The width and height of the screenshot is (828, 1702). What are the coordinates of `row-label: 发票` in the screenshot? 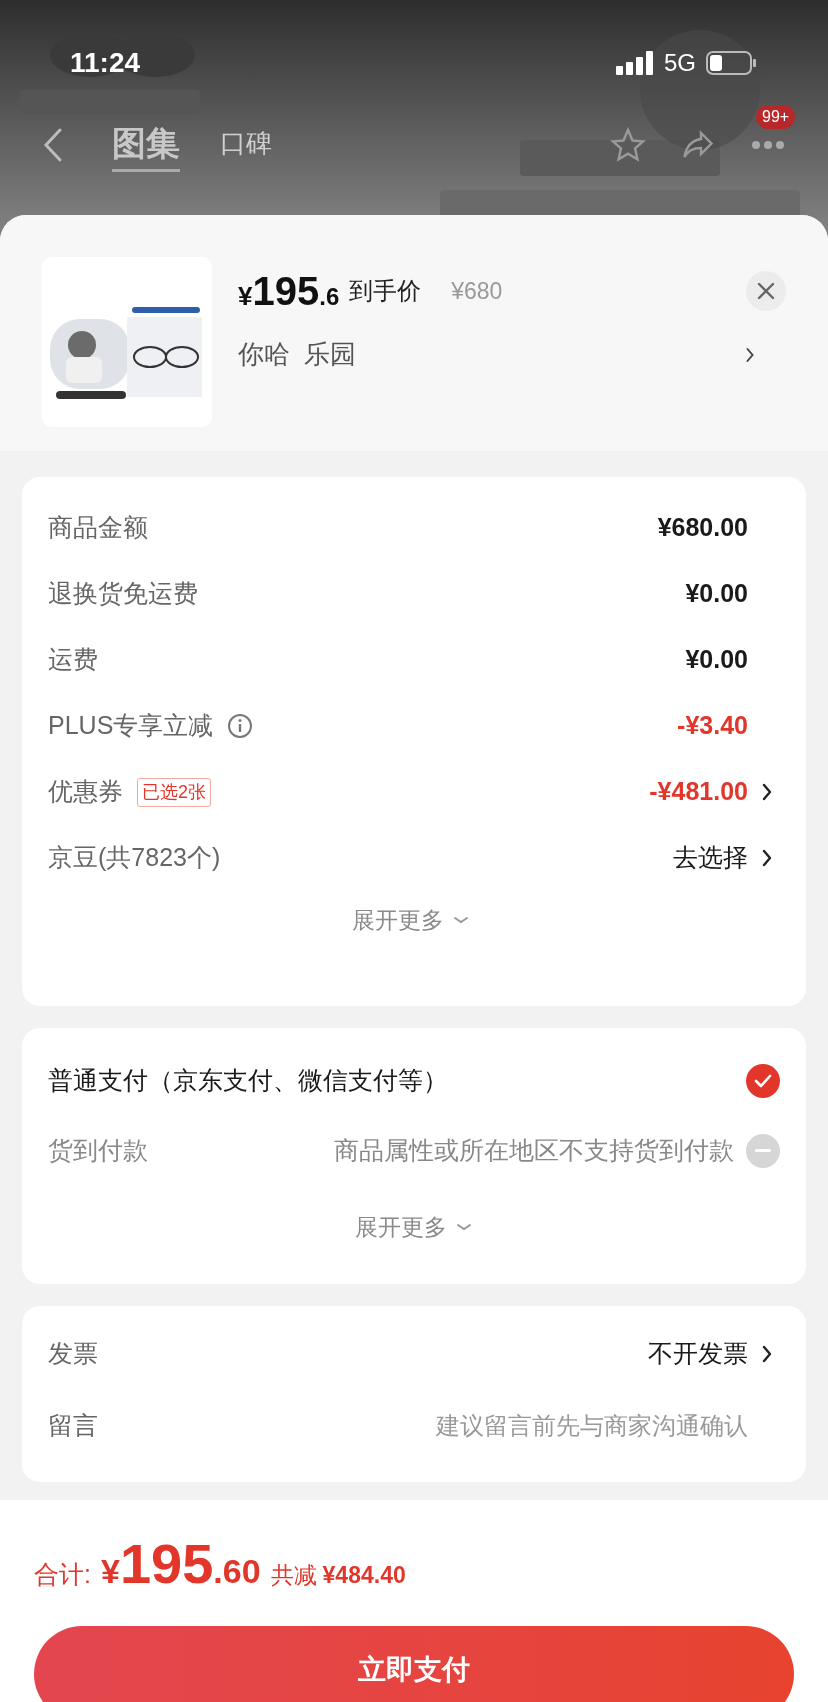 It's located at (73, 1354).